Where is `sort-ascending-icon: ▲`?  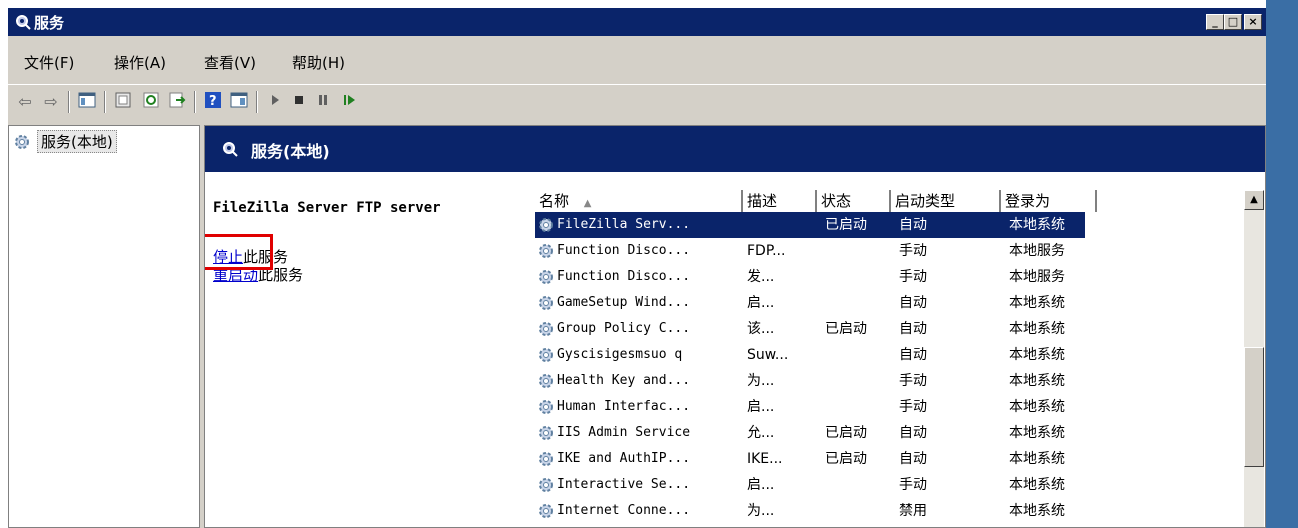 sort-ascending-icon: ▲ is located at coordinates (587, 203).